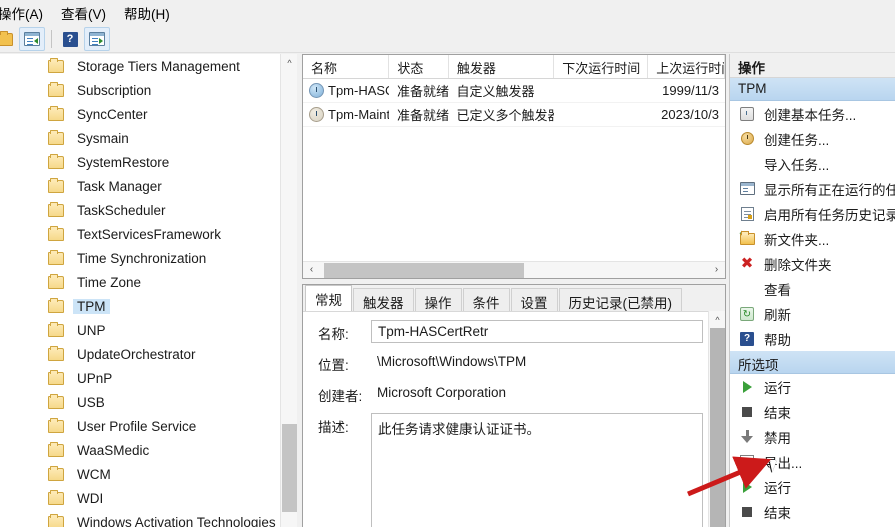 The width and height of the screenshot is (895, 527). I want to click on toolbar-help-button: ?, so click(70, 39).